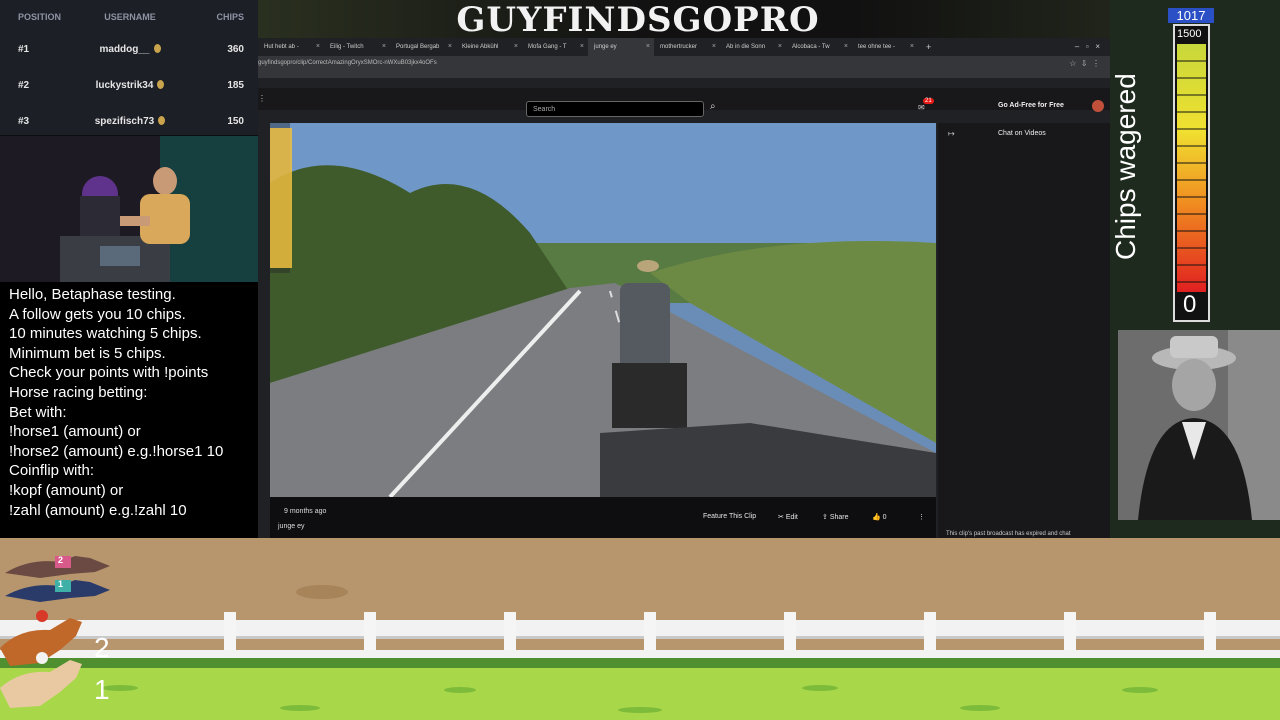 This screenshot has height=720, width=1280. Describe the element at coordinates (621, 47) in the screenshot. I see `browser-tab-active: junge ey ×` at that location.